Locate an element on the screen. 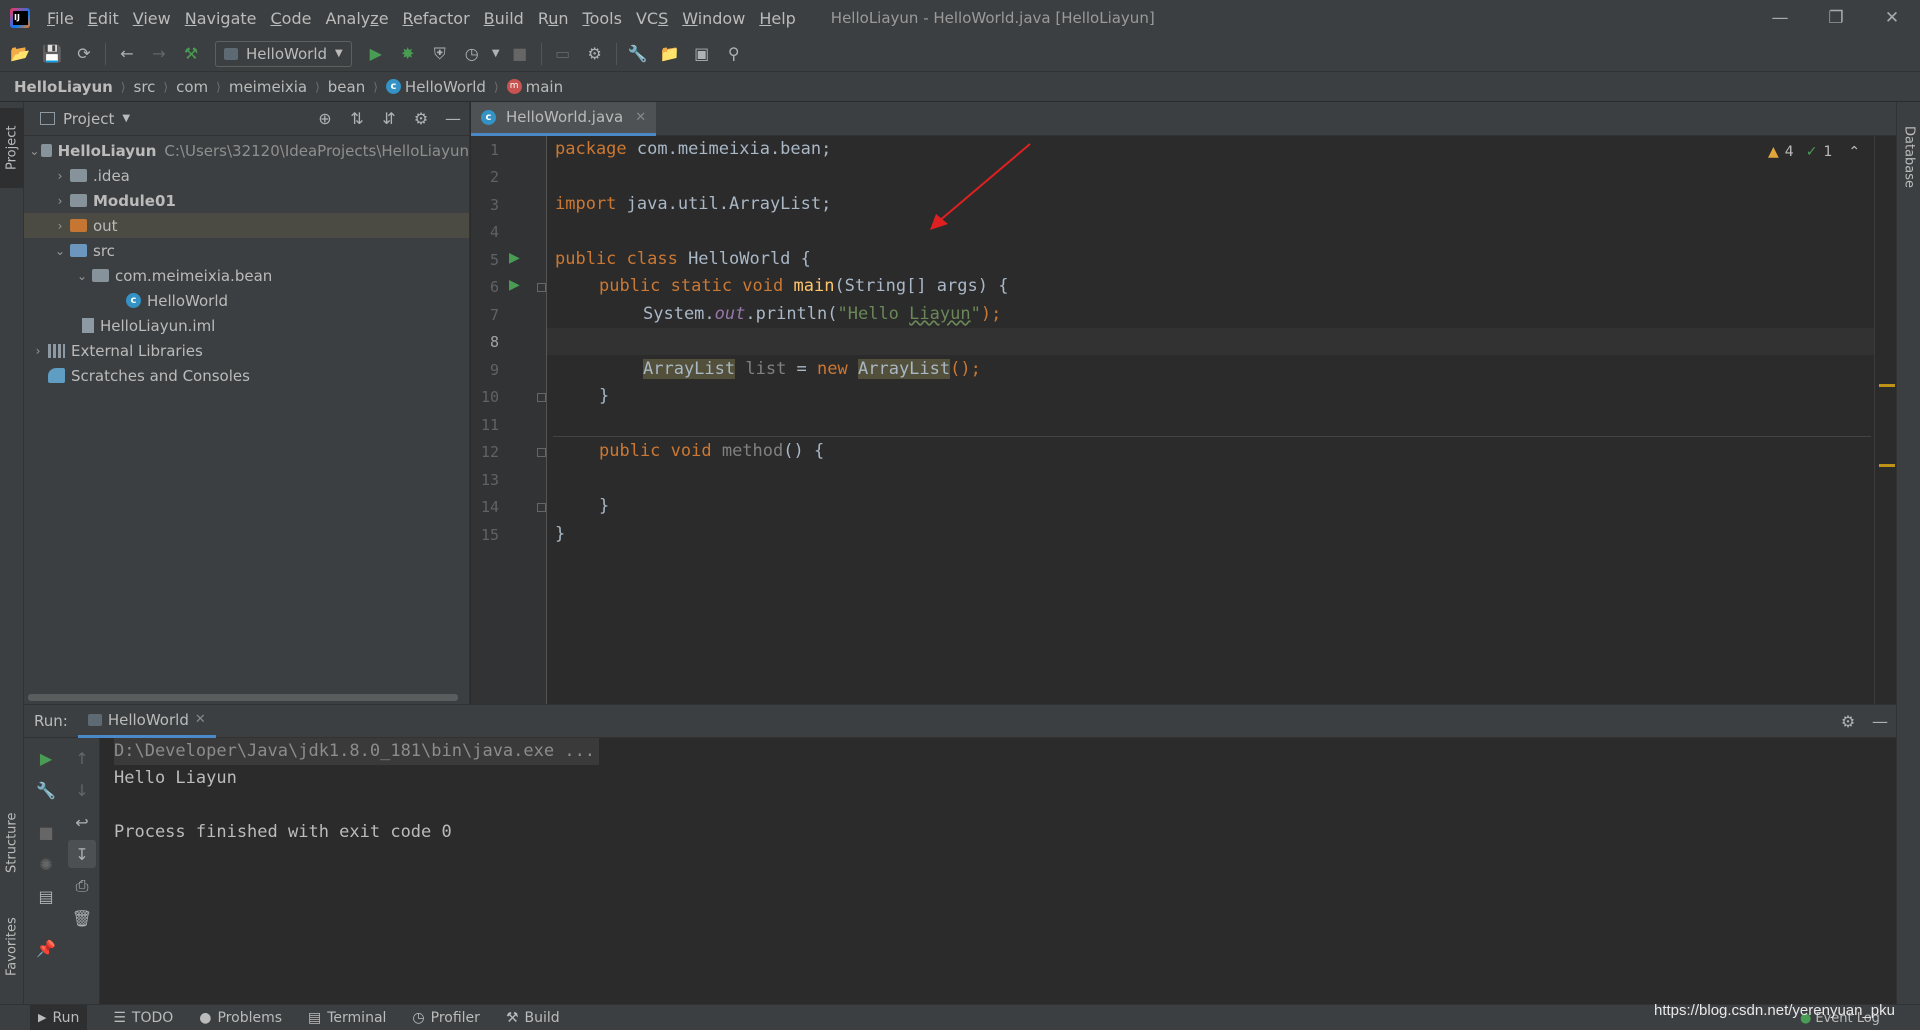  minimize-icon: — is located at coordinates (1780, 18).